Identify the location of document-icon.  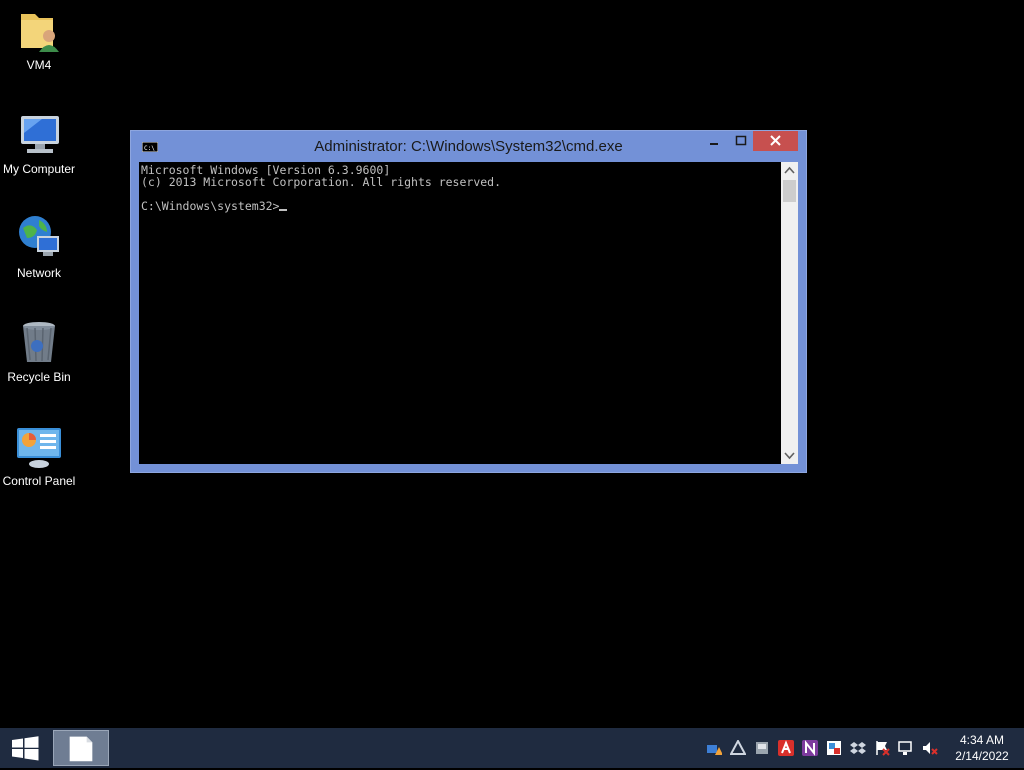
(81, 749).